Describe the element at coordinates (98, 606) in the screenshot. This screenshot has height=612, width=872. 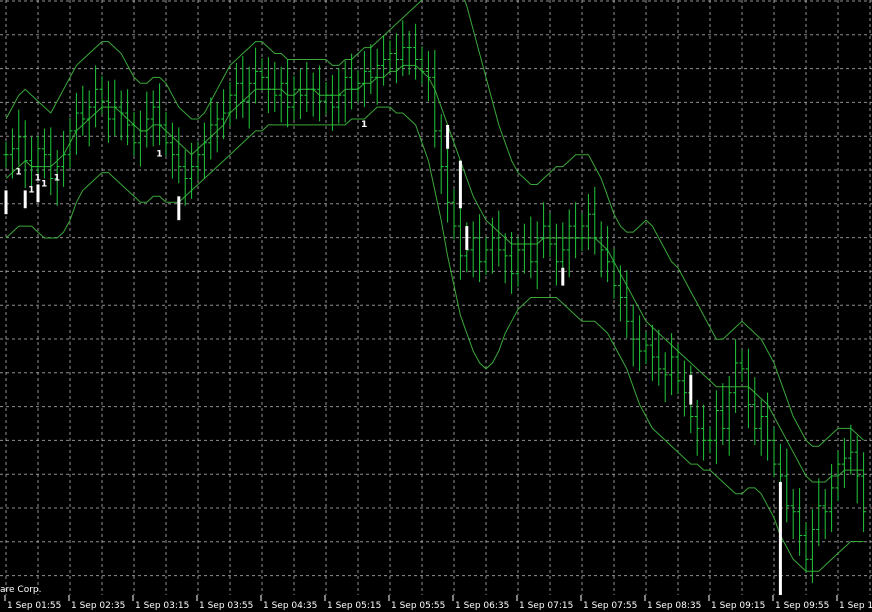
I see `x-tick-label: 1 Sep 02:35` at that location.